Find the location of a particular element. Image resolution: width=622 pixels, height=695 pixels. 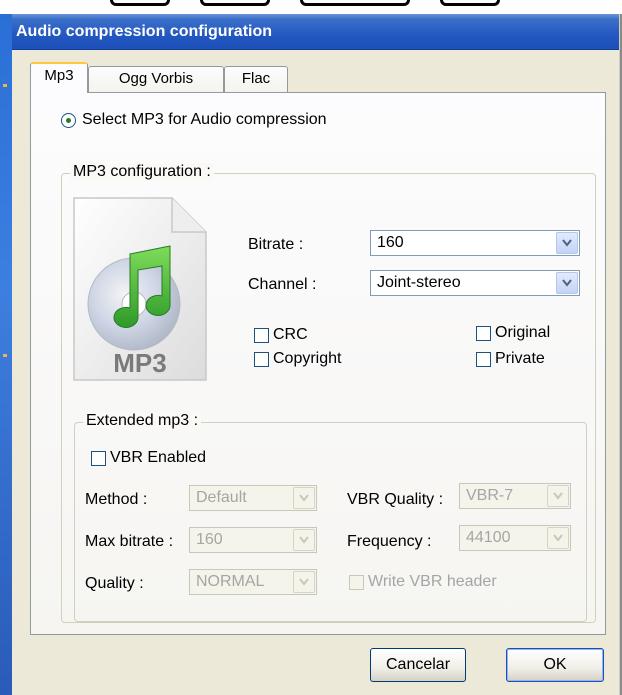

original-label: Original is located at coordinates (523, 332).